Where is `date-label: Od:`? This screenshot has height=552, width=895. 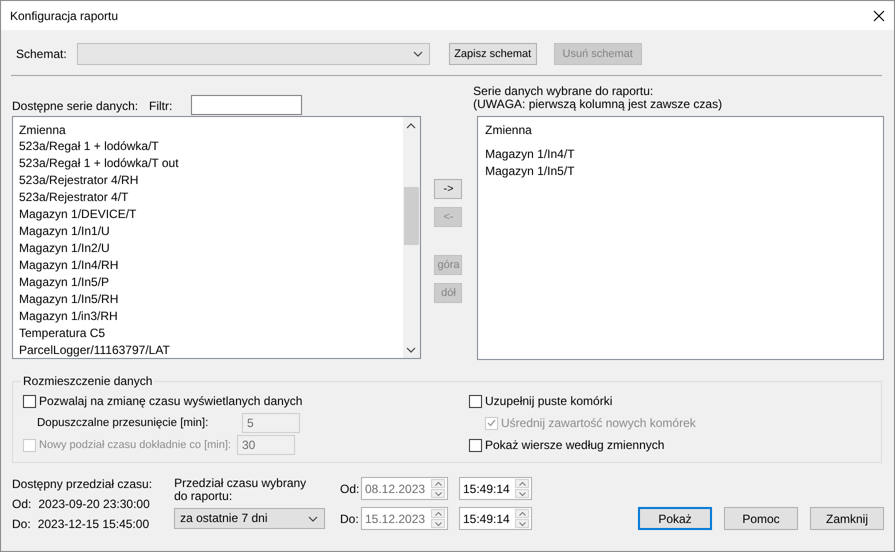 date-label: Od: is located at coordinates (348, 489).